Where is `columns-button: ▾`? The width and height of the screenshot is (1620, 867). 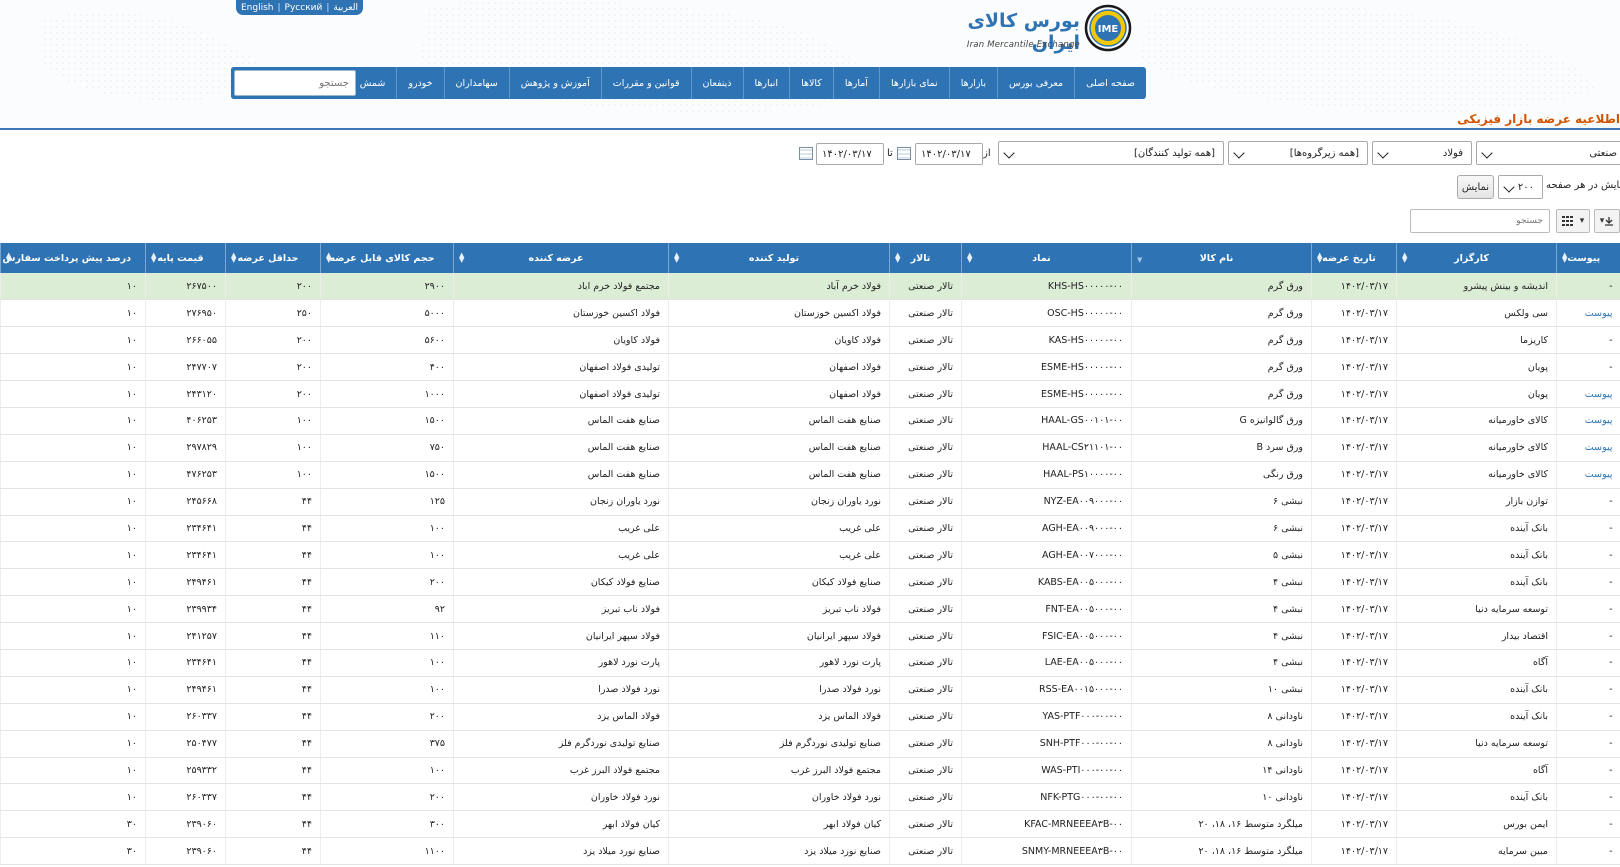
columns-button: ▾ is located at coordinates (1573, 221).